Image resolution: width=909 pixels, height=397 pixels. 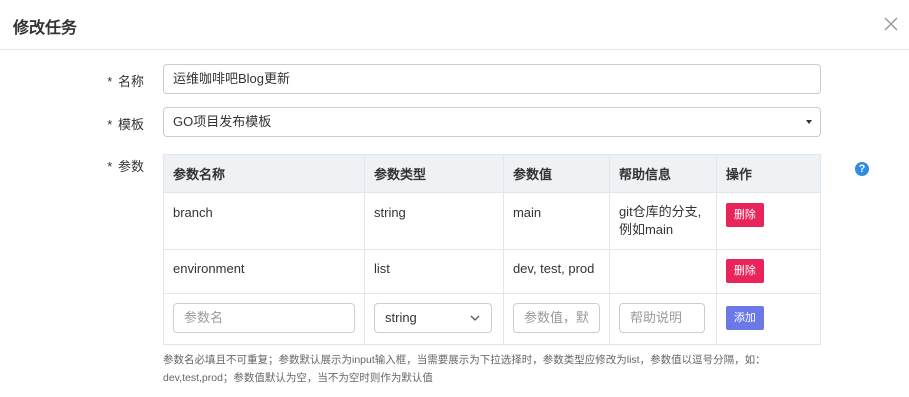 I want to click on table-header-row: 参数名称 参数类型 参数值 帮助信息 操作, so click(x=492, y=173).